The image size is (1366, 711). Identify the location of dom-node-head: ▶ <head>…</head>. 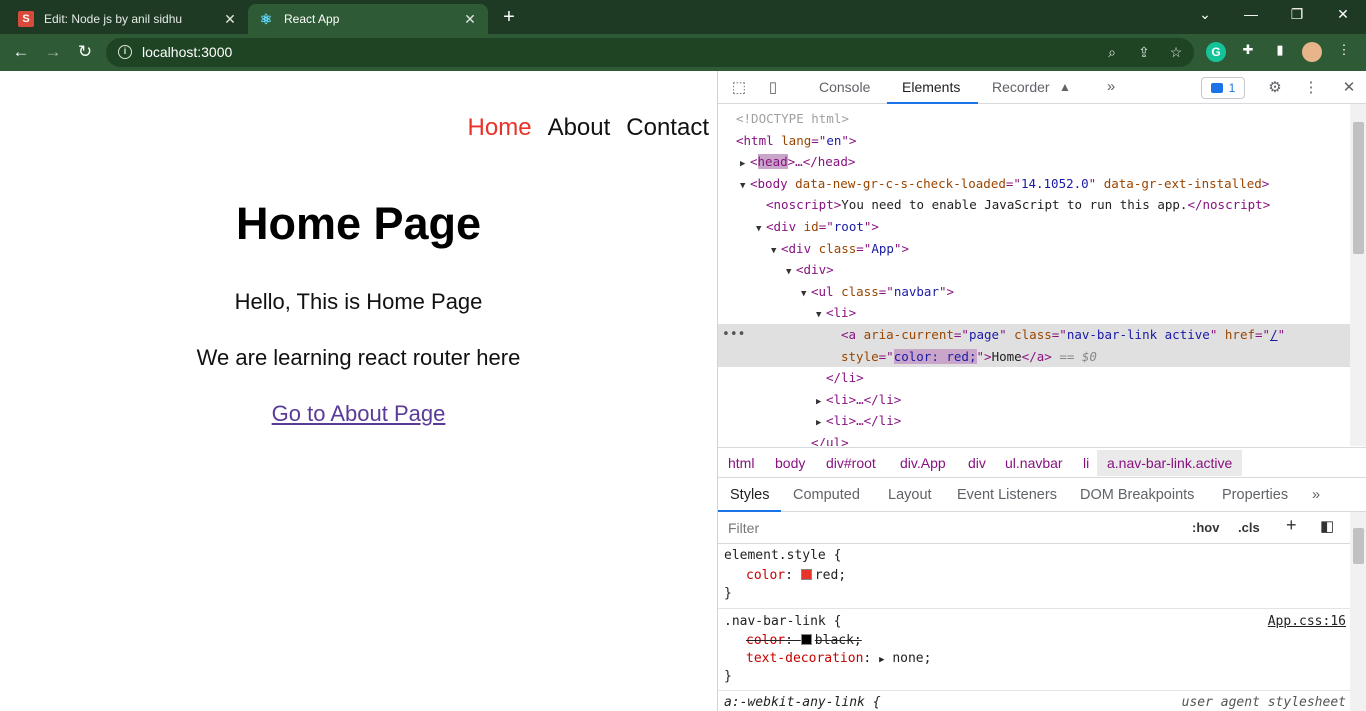
(1034, 162).